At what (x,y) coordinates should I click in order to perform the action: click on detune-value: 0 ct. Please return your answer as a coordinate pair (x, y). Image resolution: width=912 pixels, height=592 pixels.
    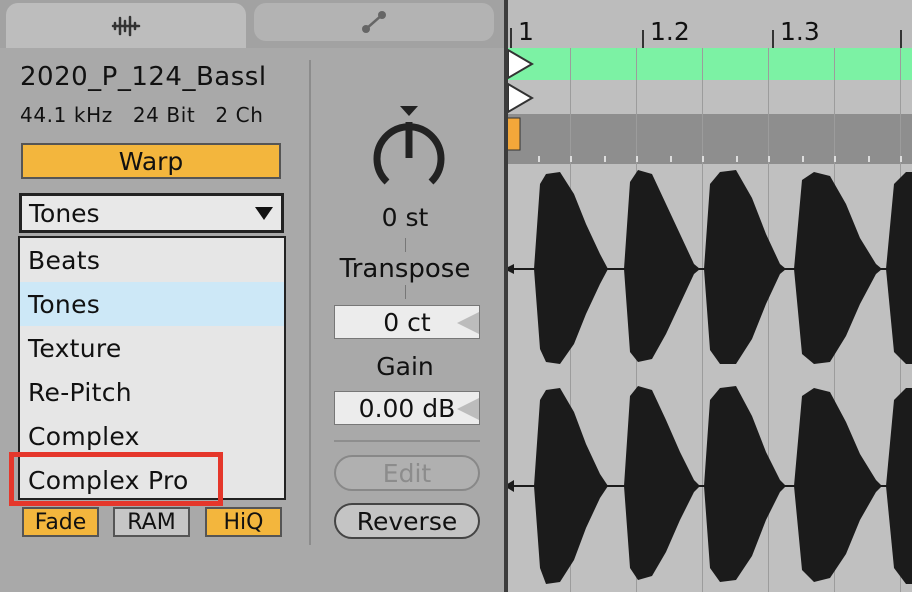
    Looking at the image, I should click on (407, 322).